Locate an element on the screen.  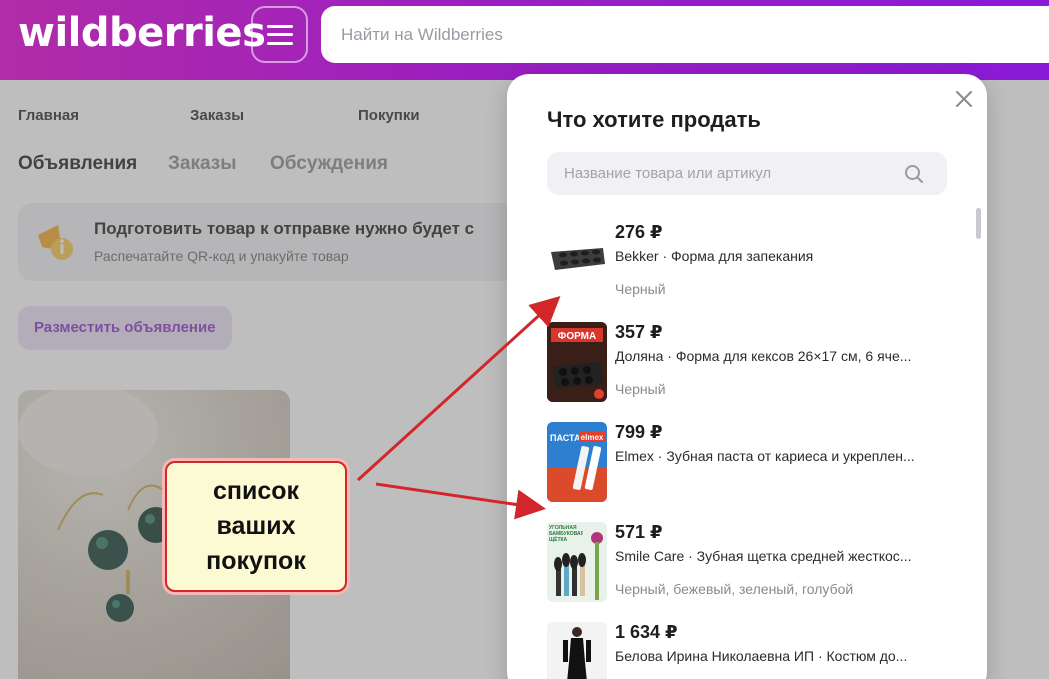
hamburger-icon is located at coordinates (279, 34).